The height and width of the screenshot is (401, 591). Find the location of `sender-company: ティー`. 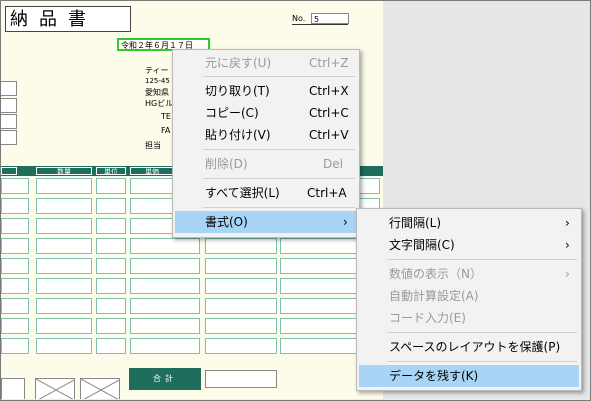

sender-company: ティー is located at coordinates (157, 70).